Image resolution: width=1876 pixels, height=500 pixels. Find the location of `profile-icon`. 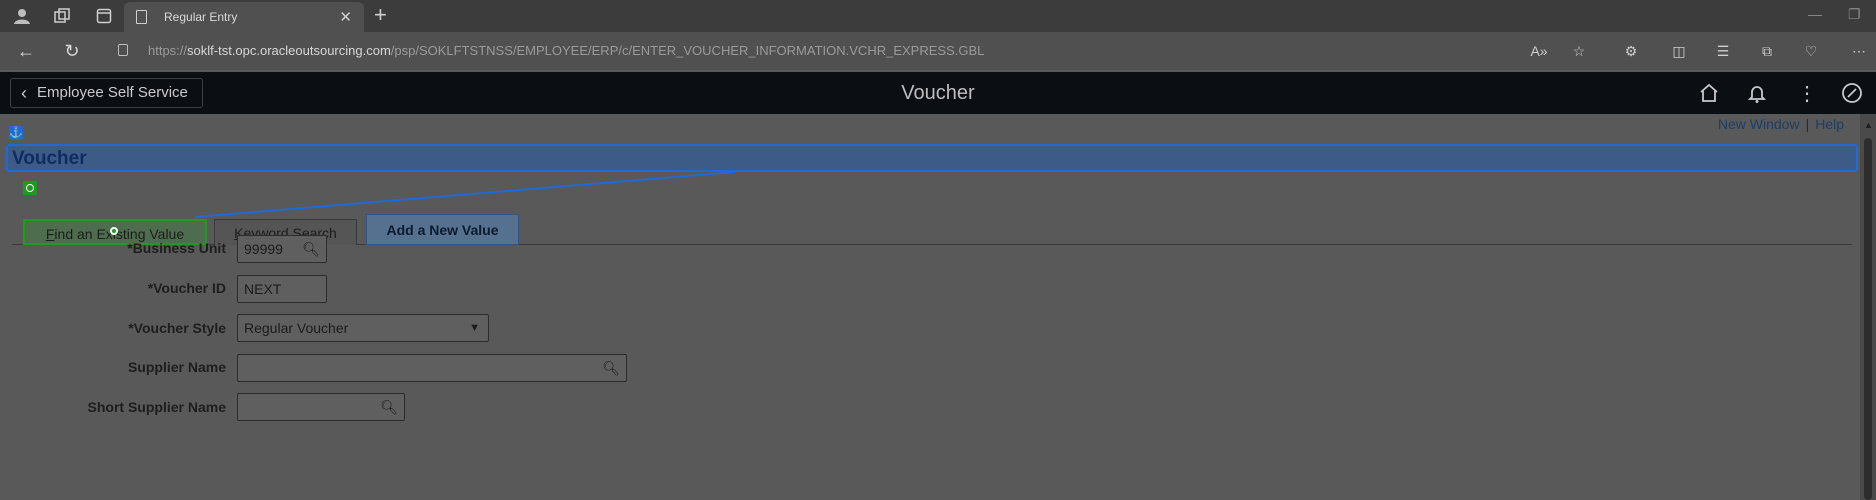

profile-icon is located at coordinates (22, 16).